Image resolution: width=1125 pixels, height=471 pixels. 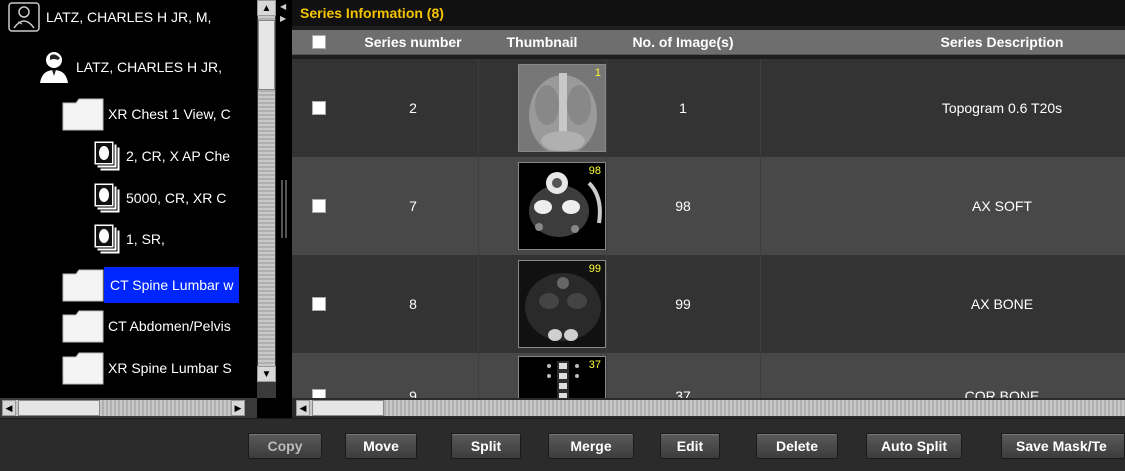 I want to click on thumbnail-image-count: 37, so click(x=594, y=365).